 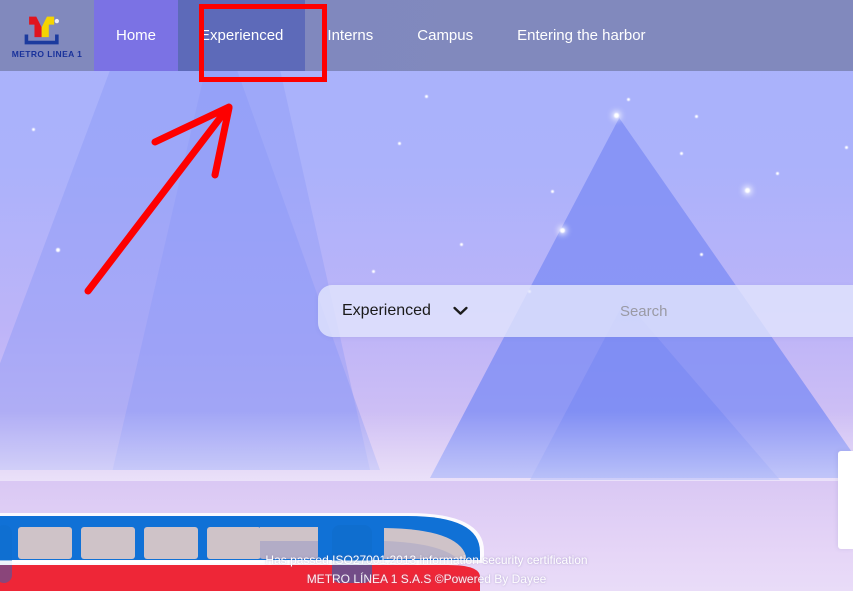 I want to click on search-input, so click(x=660, y=311).